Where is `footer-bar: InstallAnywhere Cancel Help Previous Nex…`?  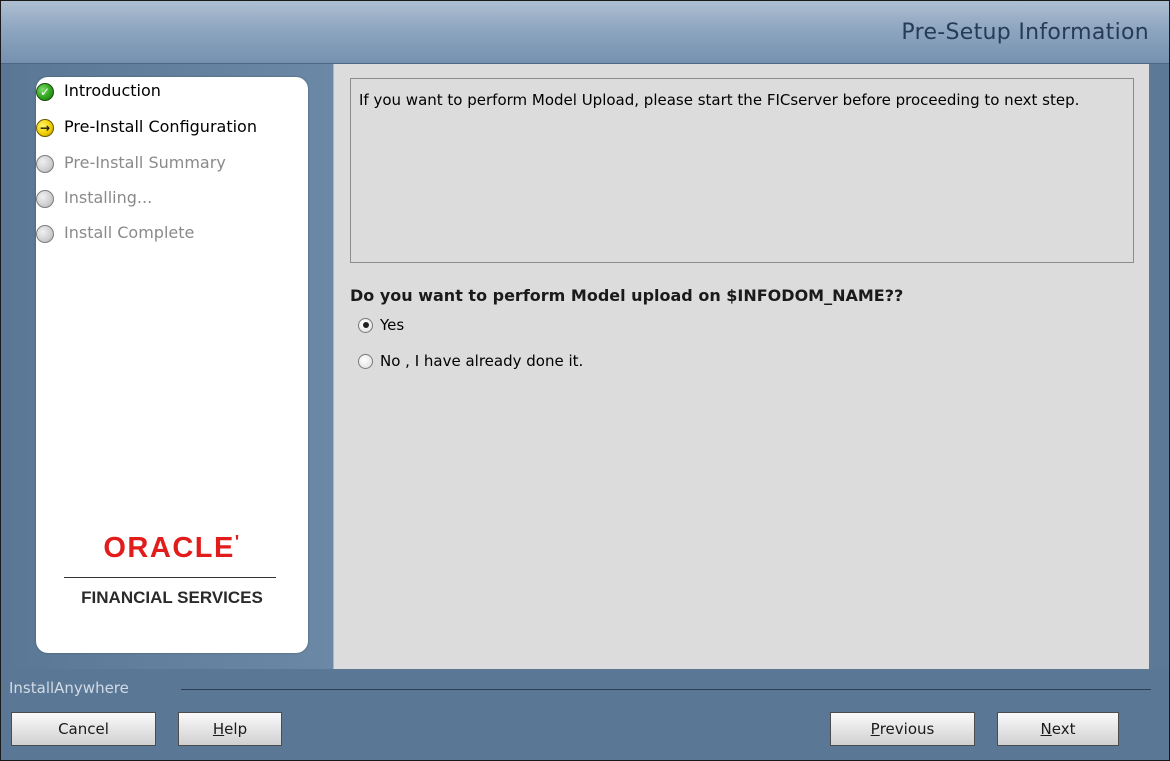
footer-bar: InstallAnywhere Cancel Help Previous Nex… is located at coordinates (585, 714).